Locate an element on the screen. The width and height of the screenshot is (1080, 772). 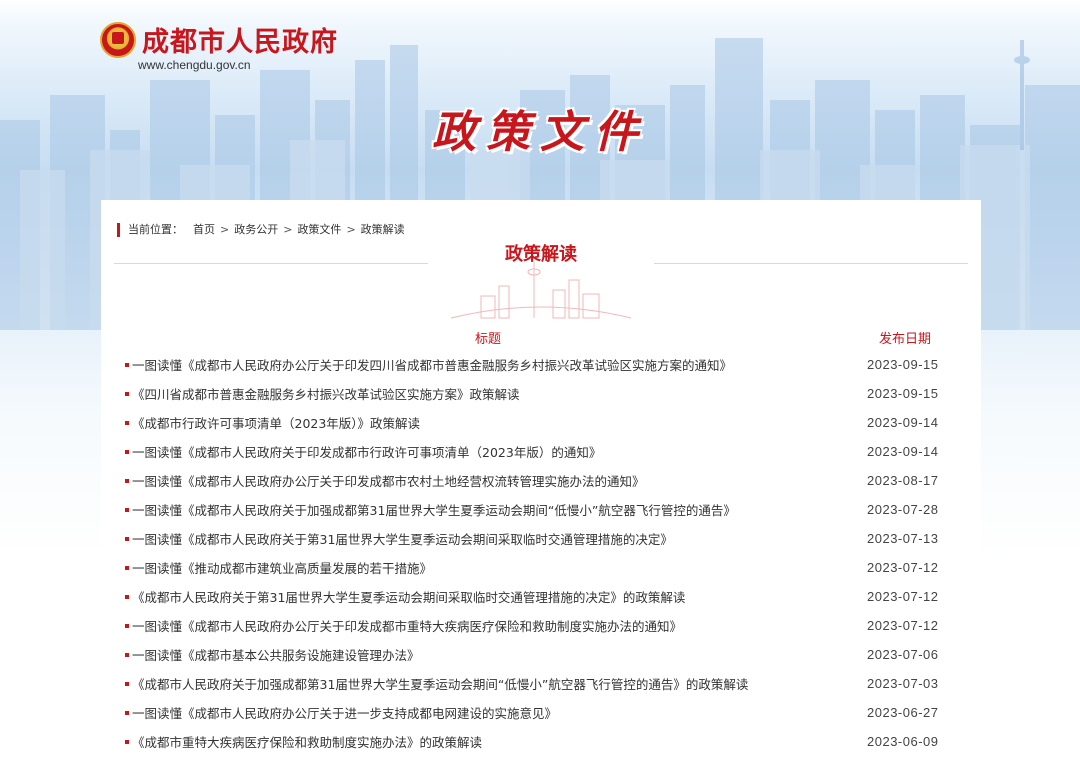
list-item-date: 2023-08-17 is located at coordinates (903, 480).